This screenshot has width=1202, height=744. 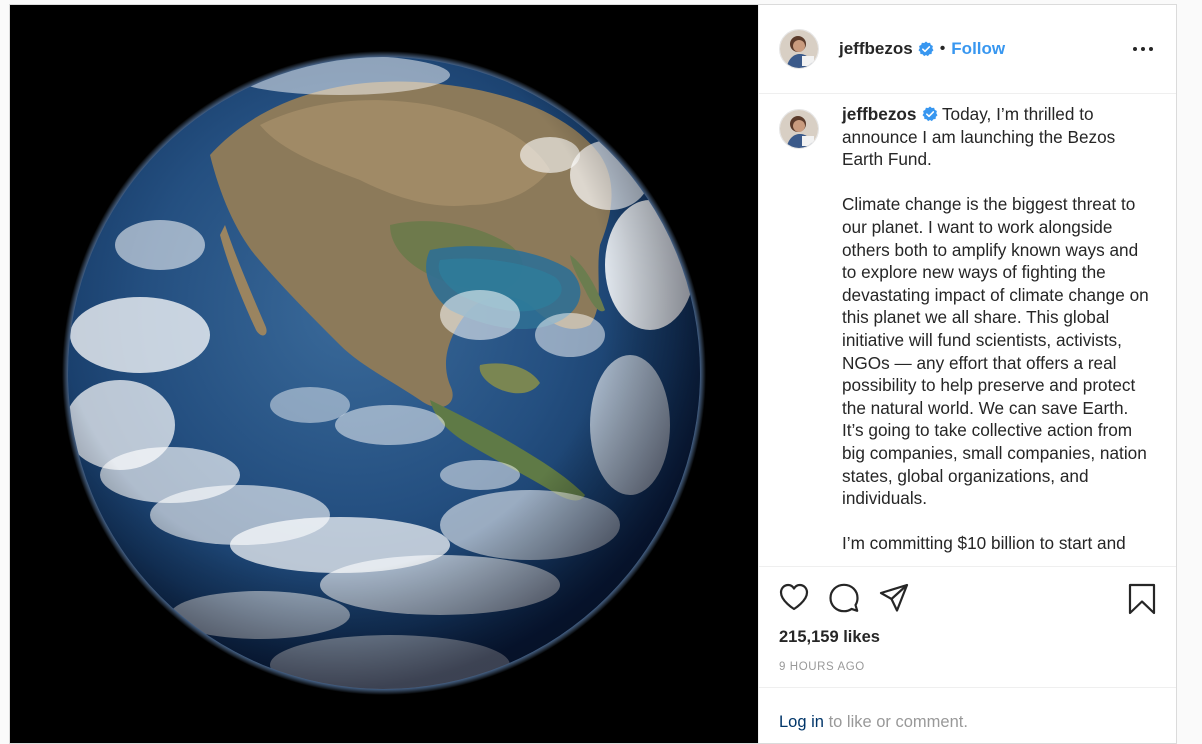 I want to click on post-header: jeffbezos • Follow, so click(x=967, y=49).